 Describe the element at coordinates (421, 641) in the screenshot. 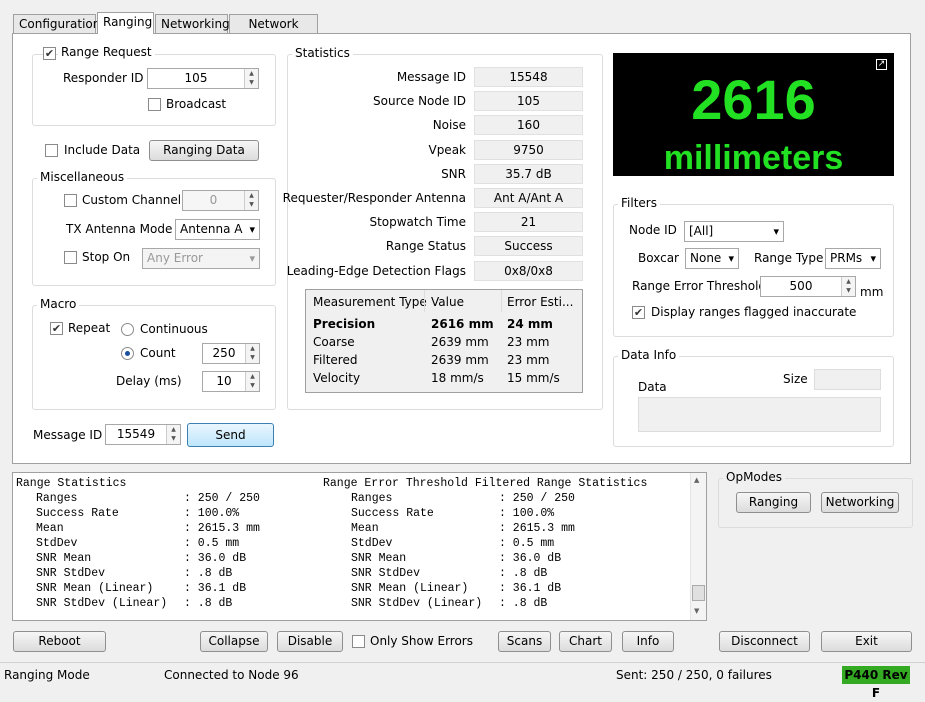

I see `only-show-errors-label: Only Show Errors` at that location.